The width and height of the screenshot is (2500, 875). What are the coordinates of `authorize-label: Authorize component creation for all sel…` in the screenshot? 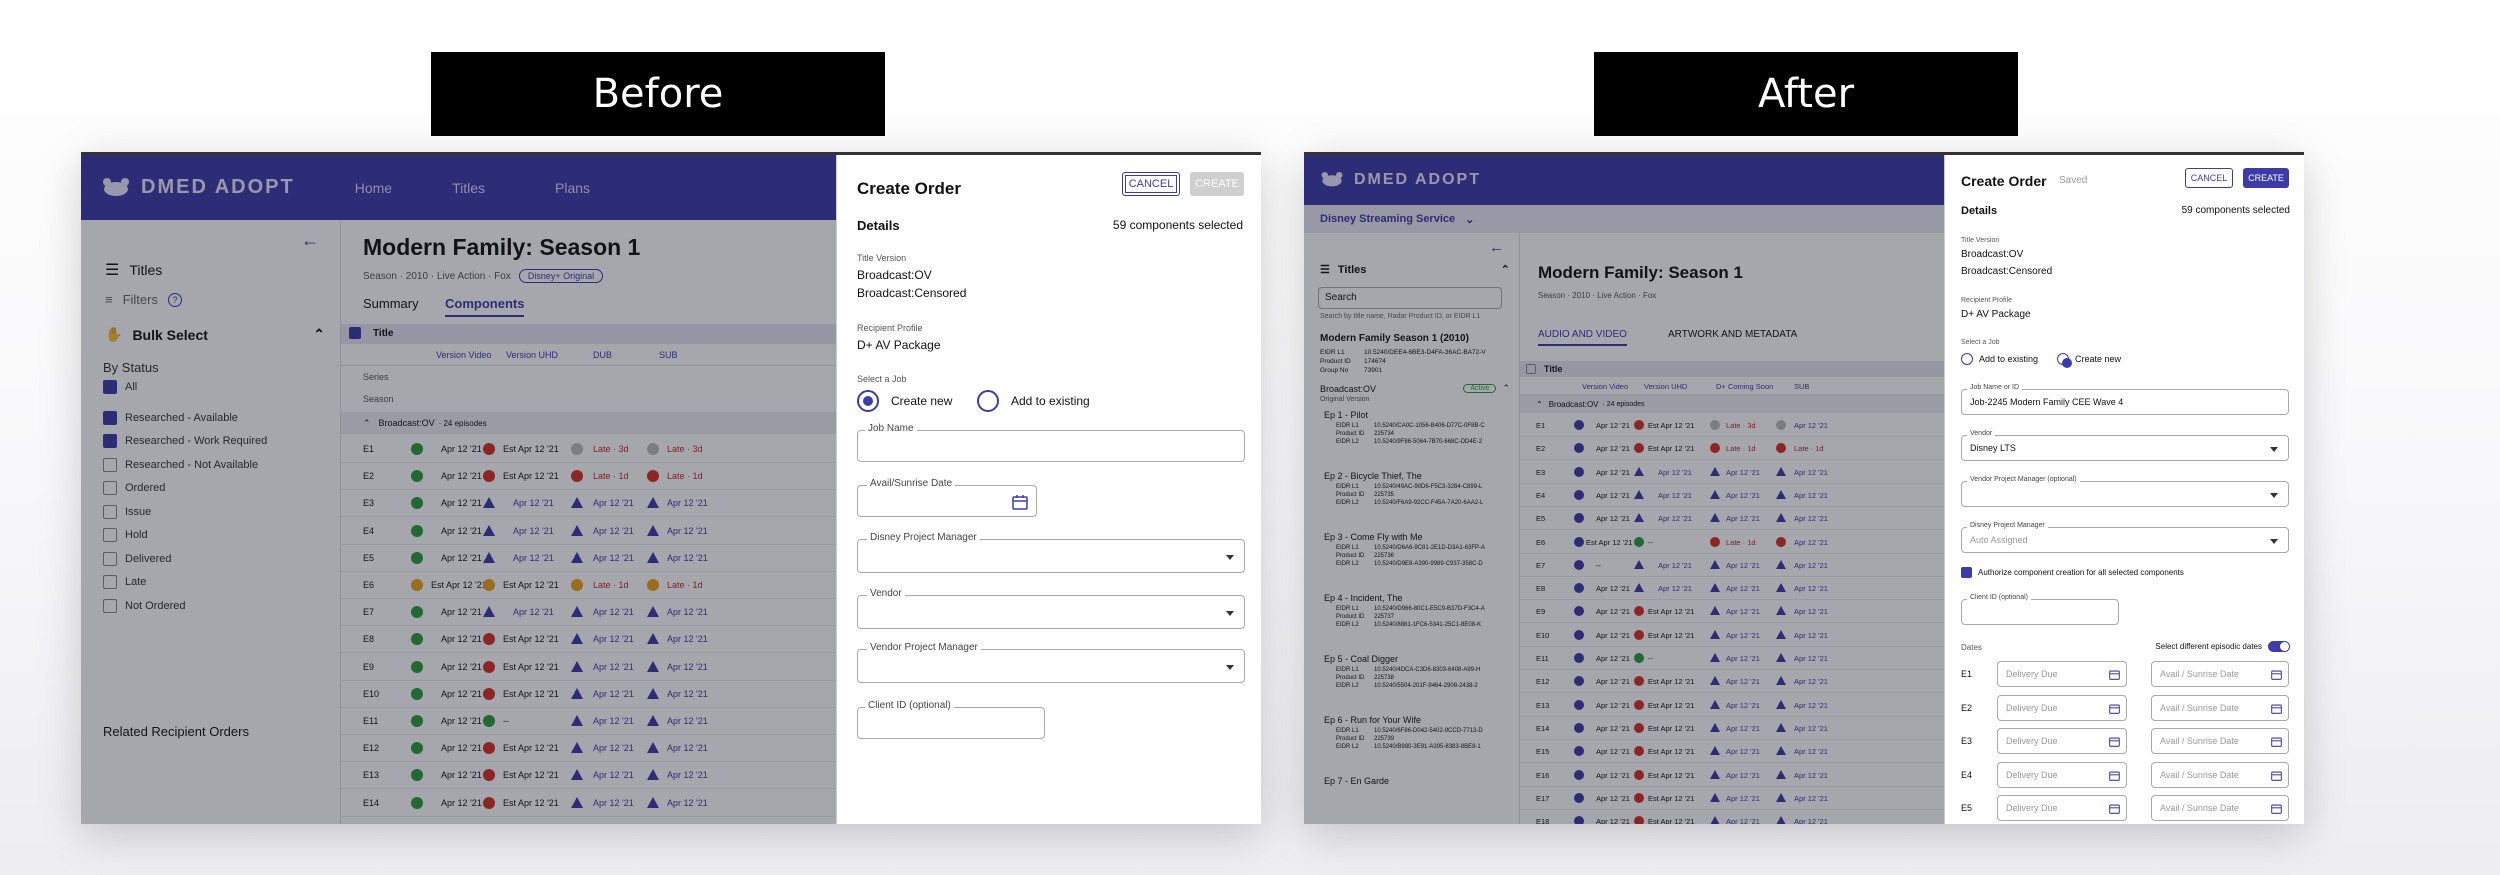 It's located at (2081, 572).